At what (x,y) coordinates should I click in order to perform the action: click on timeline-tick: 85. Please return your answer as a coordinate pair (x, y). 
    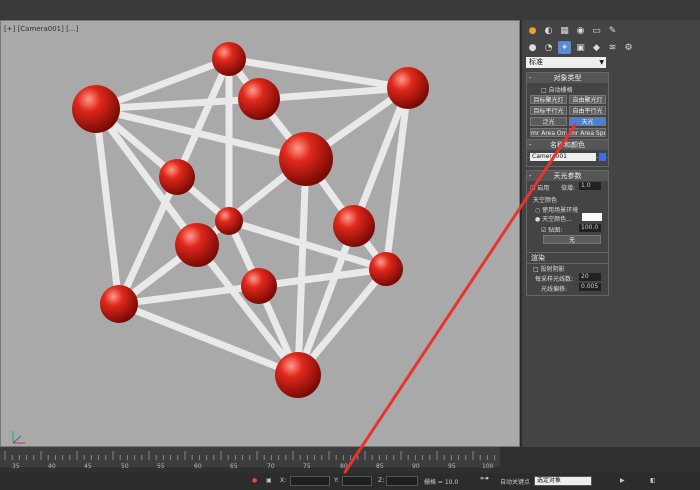
    Looking at the image, I should click on (380, 466).